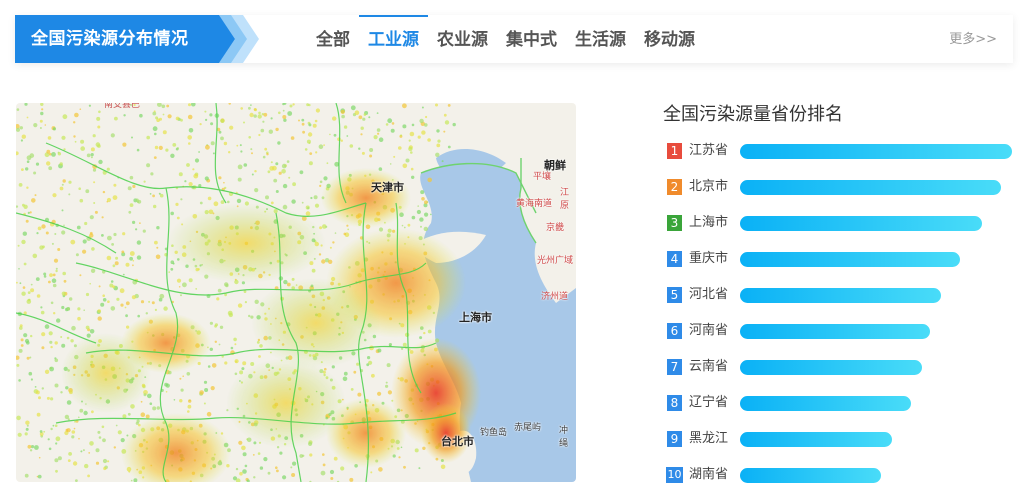 The image size is (1030, 484). I want to click on province-name: 云南省, so click(709, 366).